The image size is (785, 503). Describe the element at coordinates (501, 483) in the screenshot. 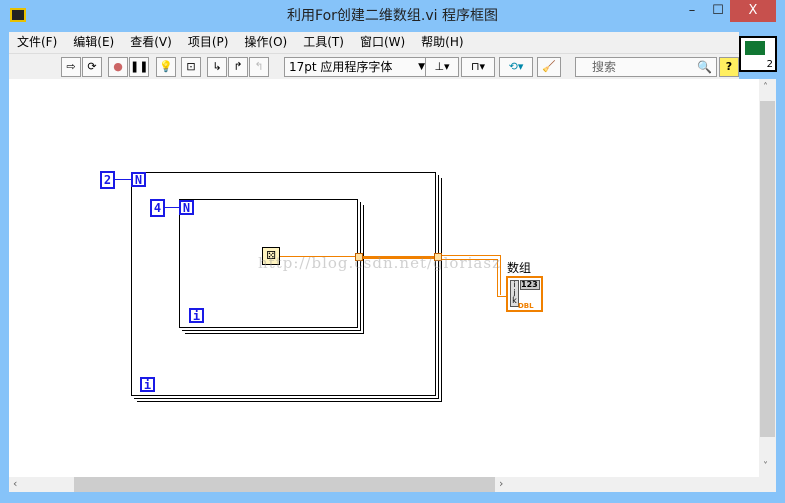

I see `scroll-right-icon: ›` at that location.